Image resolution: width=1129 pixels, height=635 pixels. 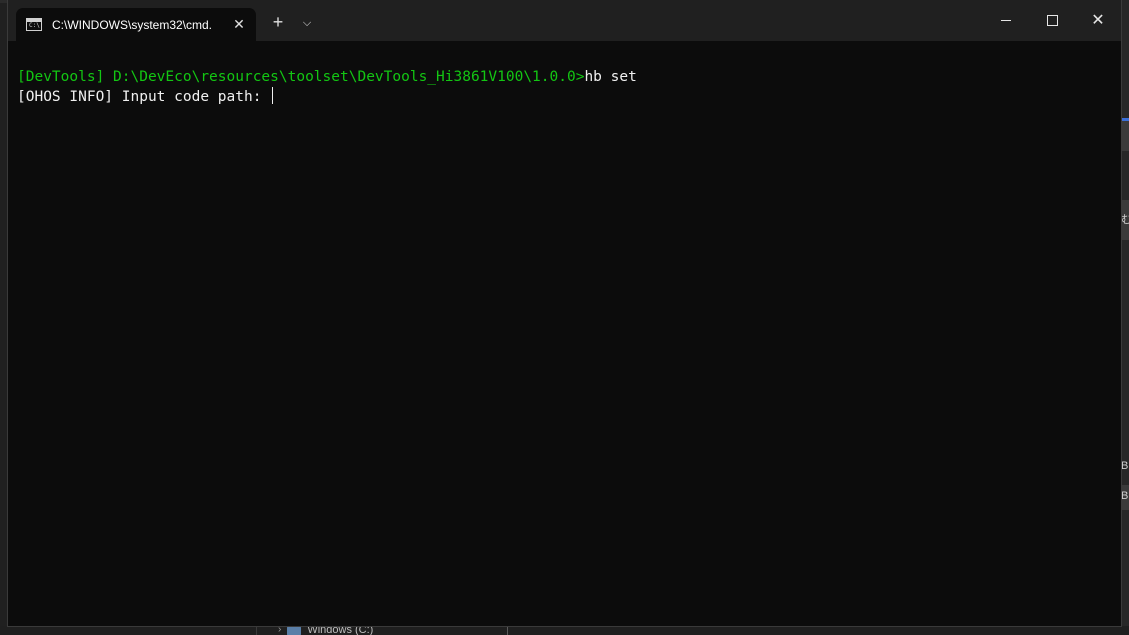 What do you see at coordinates (1125, 136) in the screenshot?
I see `background-panel-row` at bounding box center [1125, 136].